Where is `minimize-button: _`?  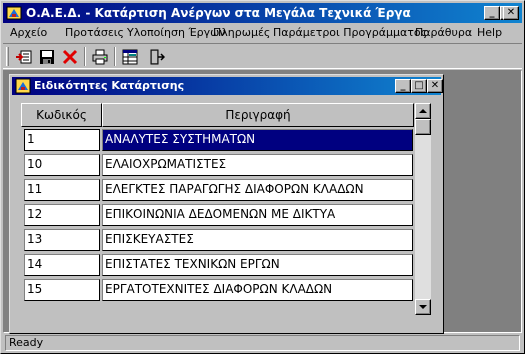 minimize-button: _ is located at coordinates (492, 13).